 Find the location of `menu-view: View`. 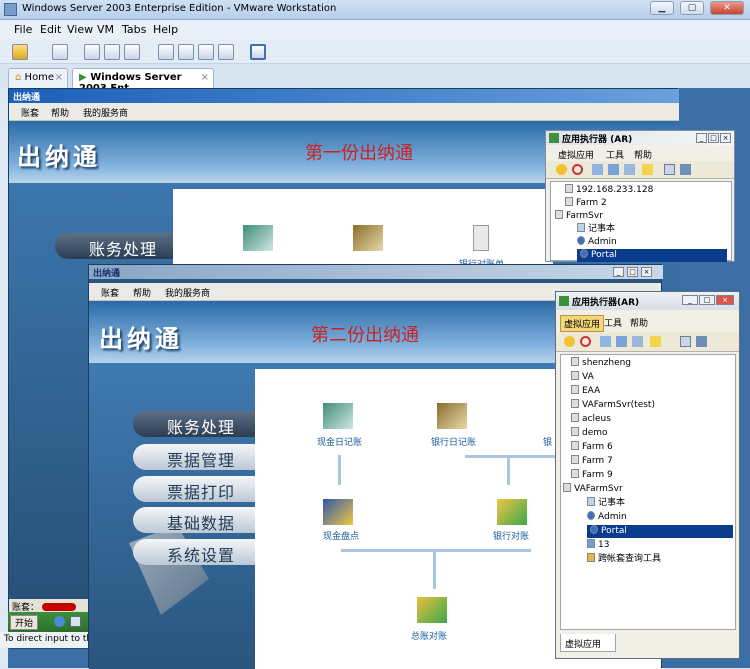

menu-view: View is located at coordinates (80, 29).